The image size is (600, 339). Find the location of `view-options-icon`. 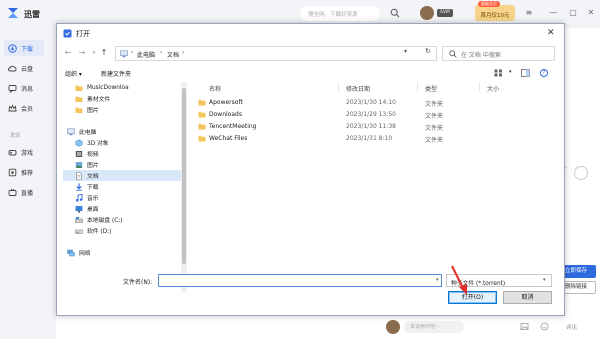

view-options-icon is located at coordinates (498, 73).